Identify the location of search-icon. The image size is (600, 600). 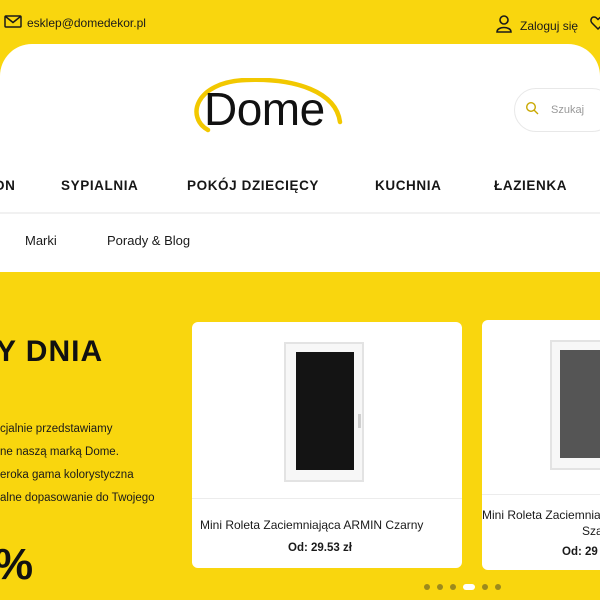
(532, 110).